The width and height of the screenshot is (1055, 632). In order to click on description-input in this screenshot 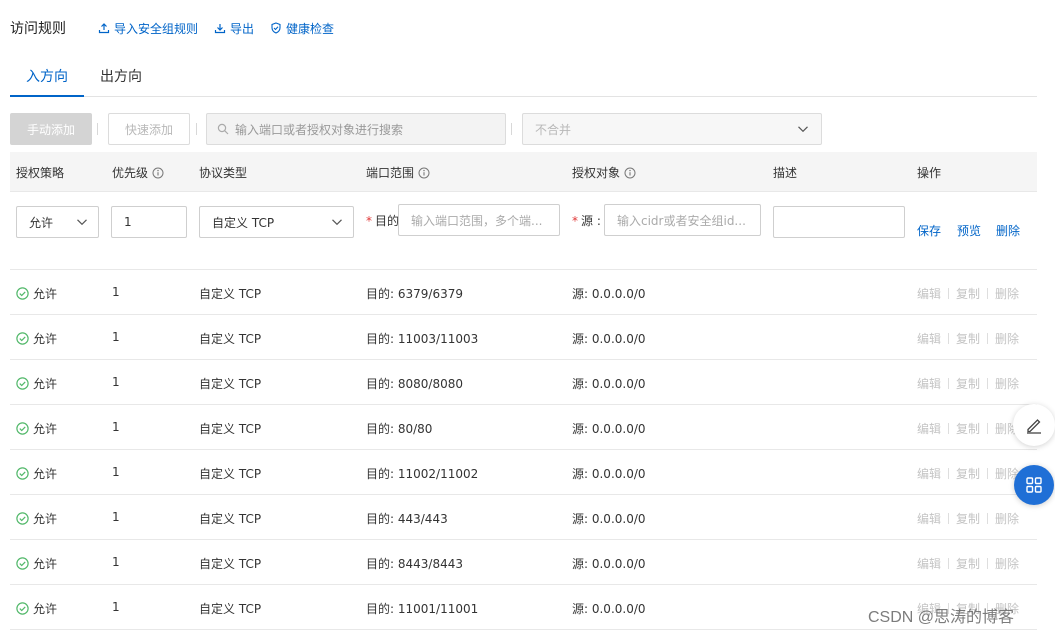, I will do `click(839, 222)`.